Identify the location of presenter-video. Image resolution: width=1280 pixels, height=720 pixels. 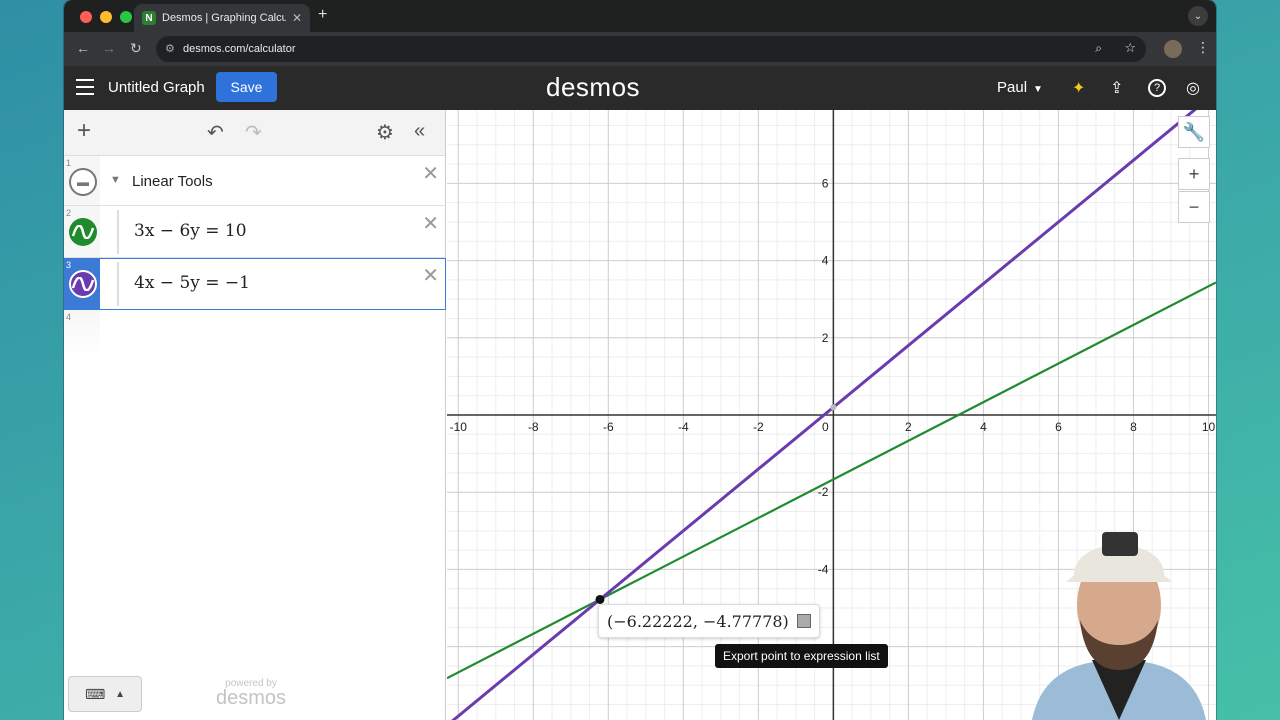
(1119, 626).